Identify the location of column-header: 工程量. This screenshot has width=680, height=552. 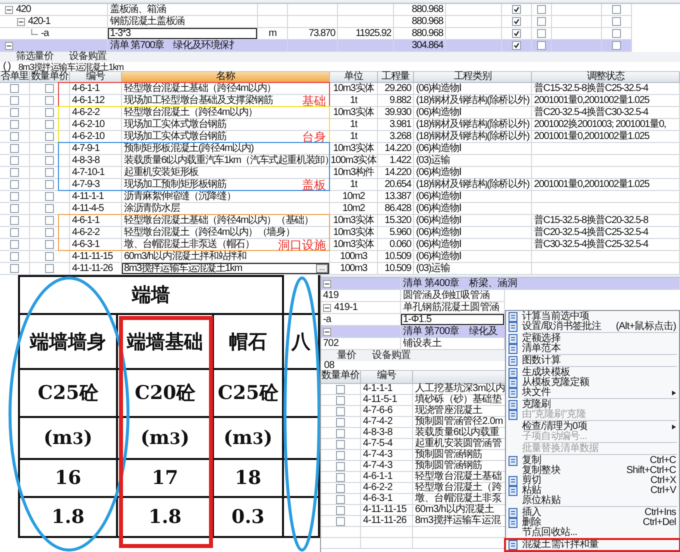
(396, 77).